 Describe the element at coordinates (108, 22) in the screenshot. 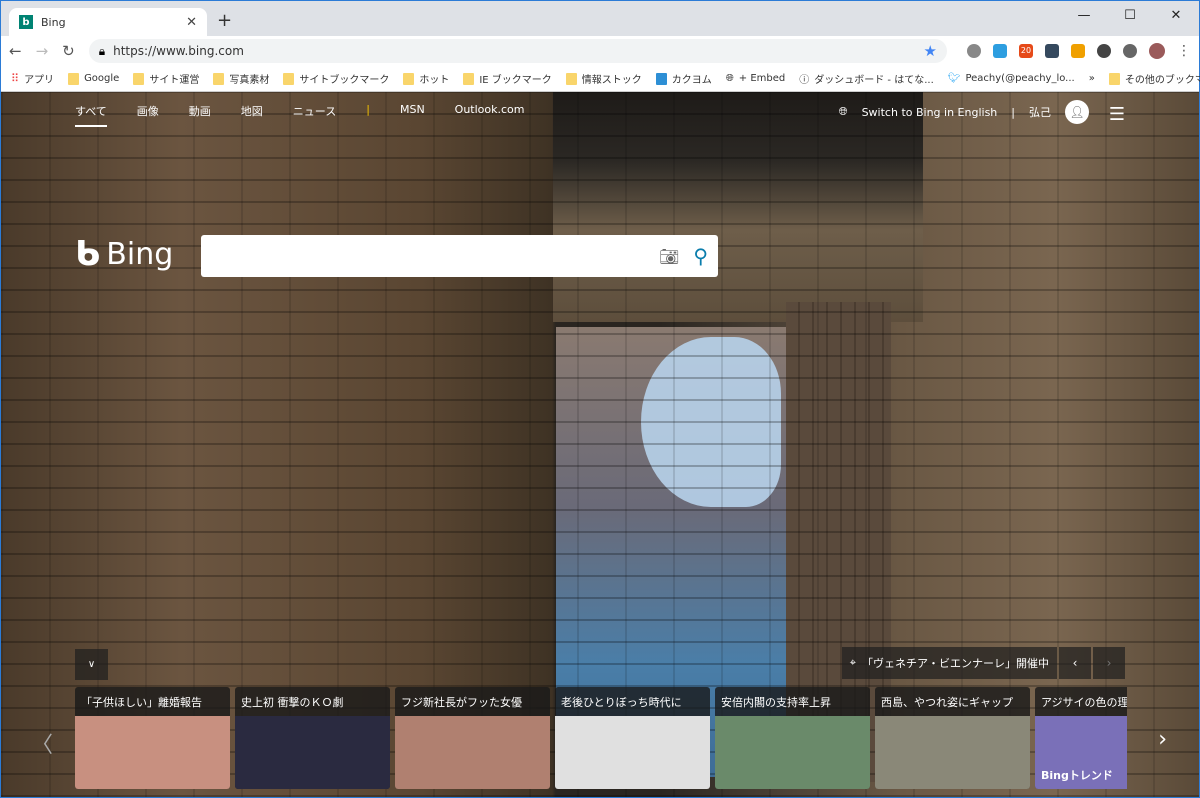

I see `tab-bing: b Bing ✕` at that location.